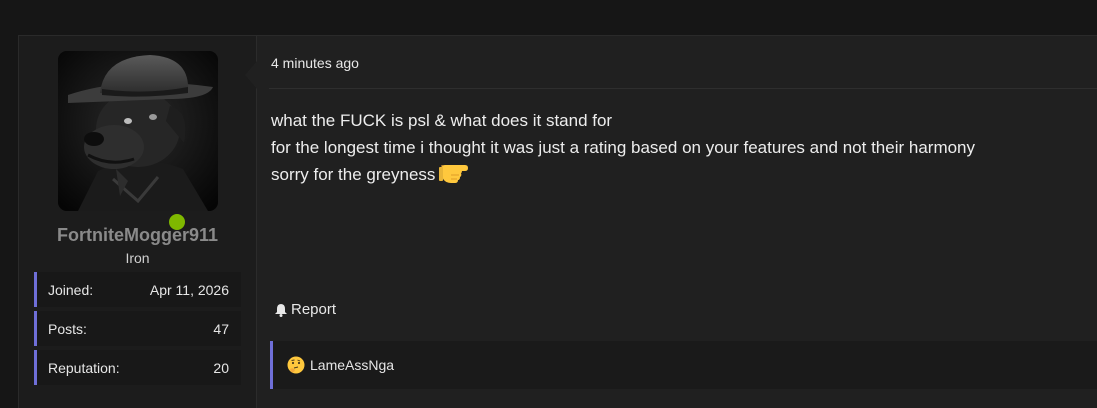 The height and width of the screenshot is (408, 1097). What do you see at coordinates (137, 289) in the screenshot?
I see `stat-joined: Joined: Apr 11, 2026` at bounding box center [137, 289].